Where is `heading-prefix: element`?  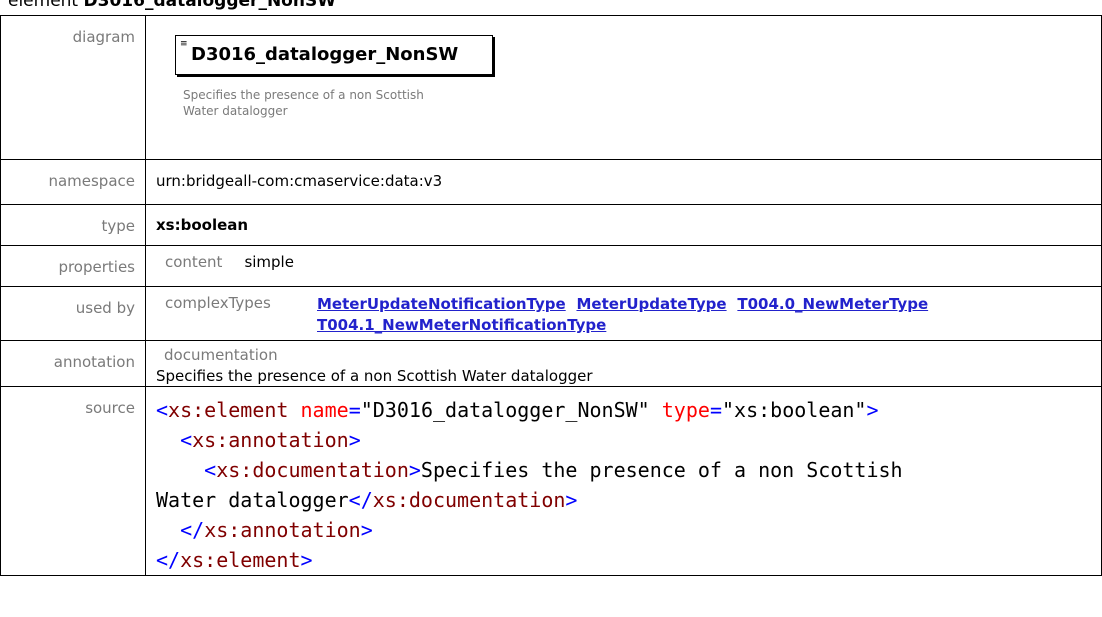 heading-prefix: element is located at coordinates (46, 5).